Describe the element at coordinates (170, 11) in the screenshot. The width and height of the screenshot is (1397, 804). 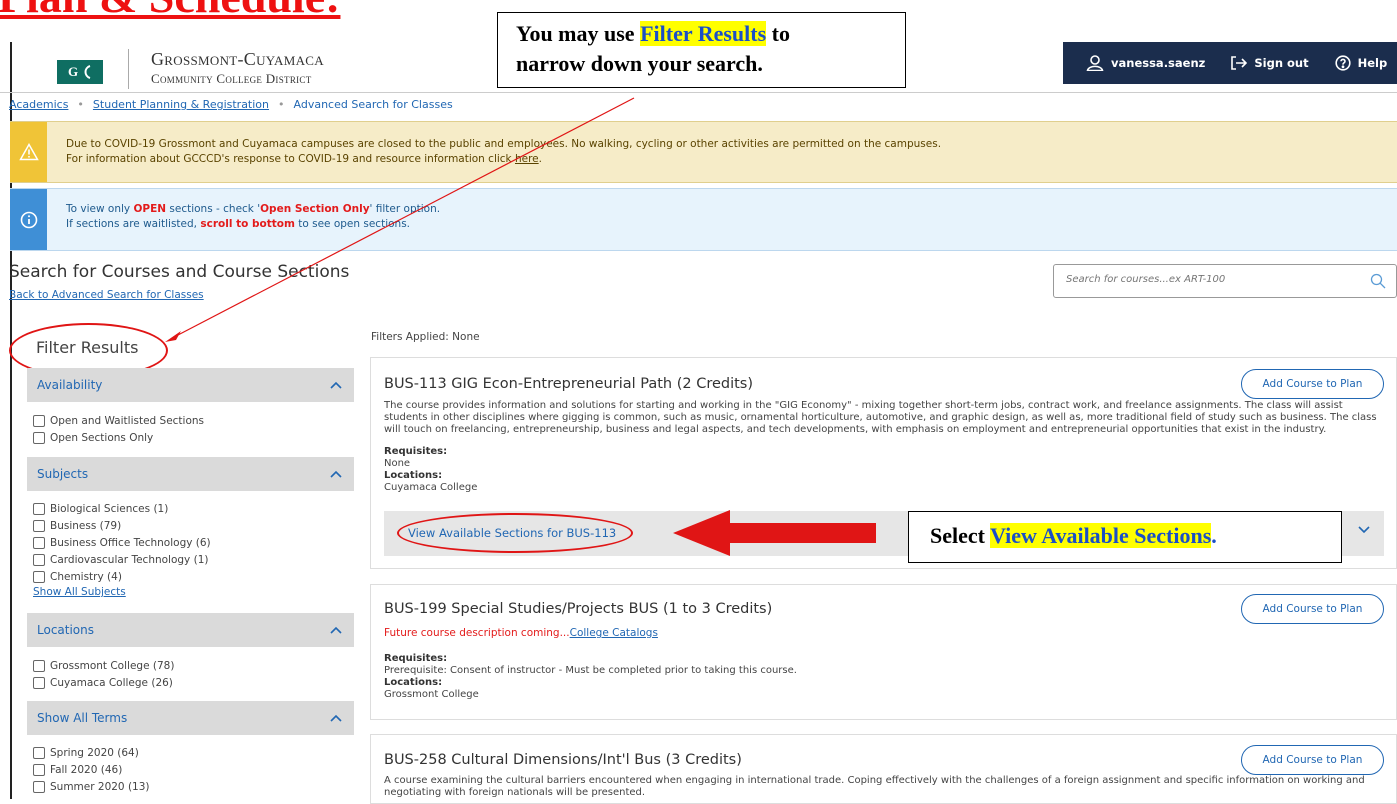
I see `document-title: Plan & Schedule:` at that location.